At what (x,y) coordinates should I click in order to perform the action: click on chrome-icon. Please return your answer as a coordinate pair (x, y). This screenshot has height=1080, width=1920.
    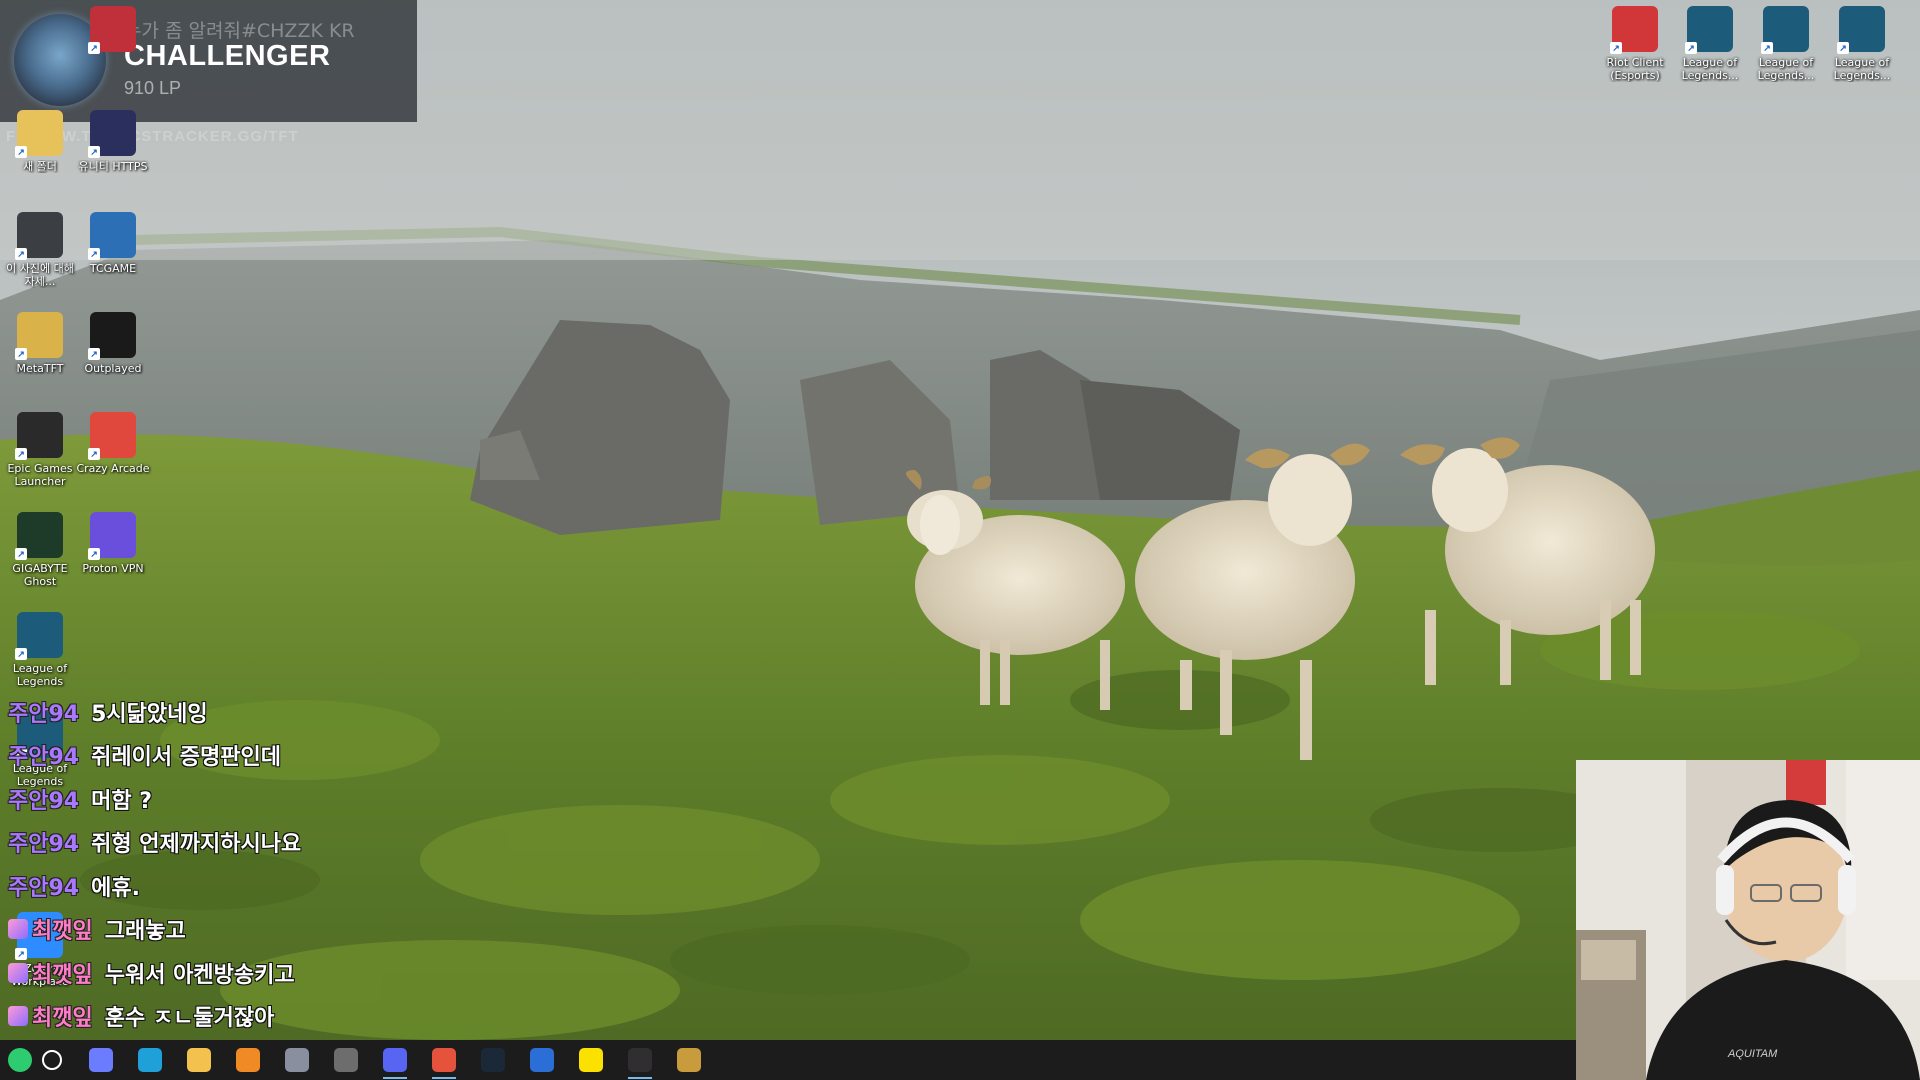
    Looking at the image, I should click on (443, 1060).